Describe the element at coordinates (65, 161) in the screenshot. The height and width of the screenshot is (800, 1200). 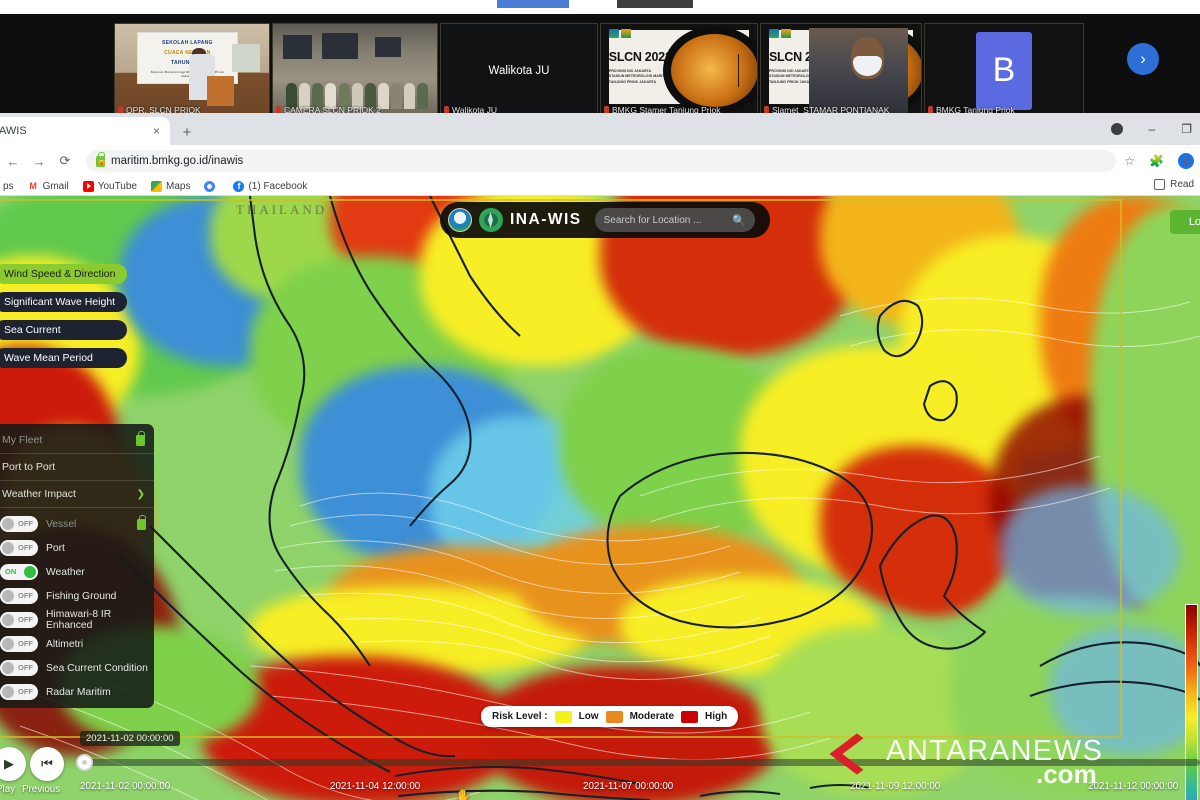
I see `reload-icon: ⟳` at that location.